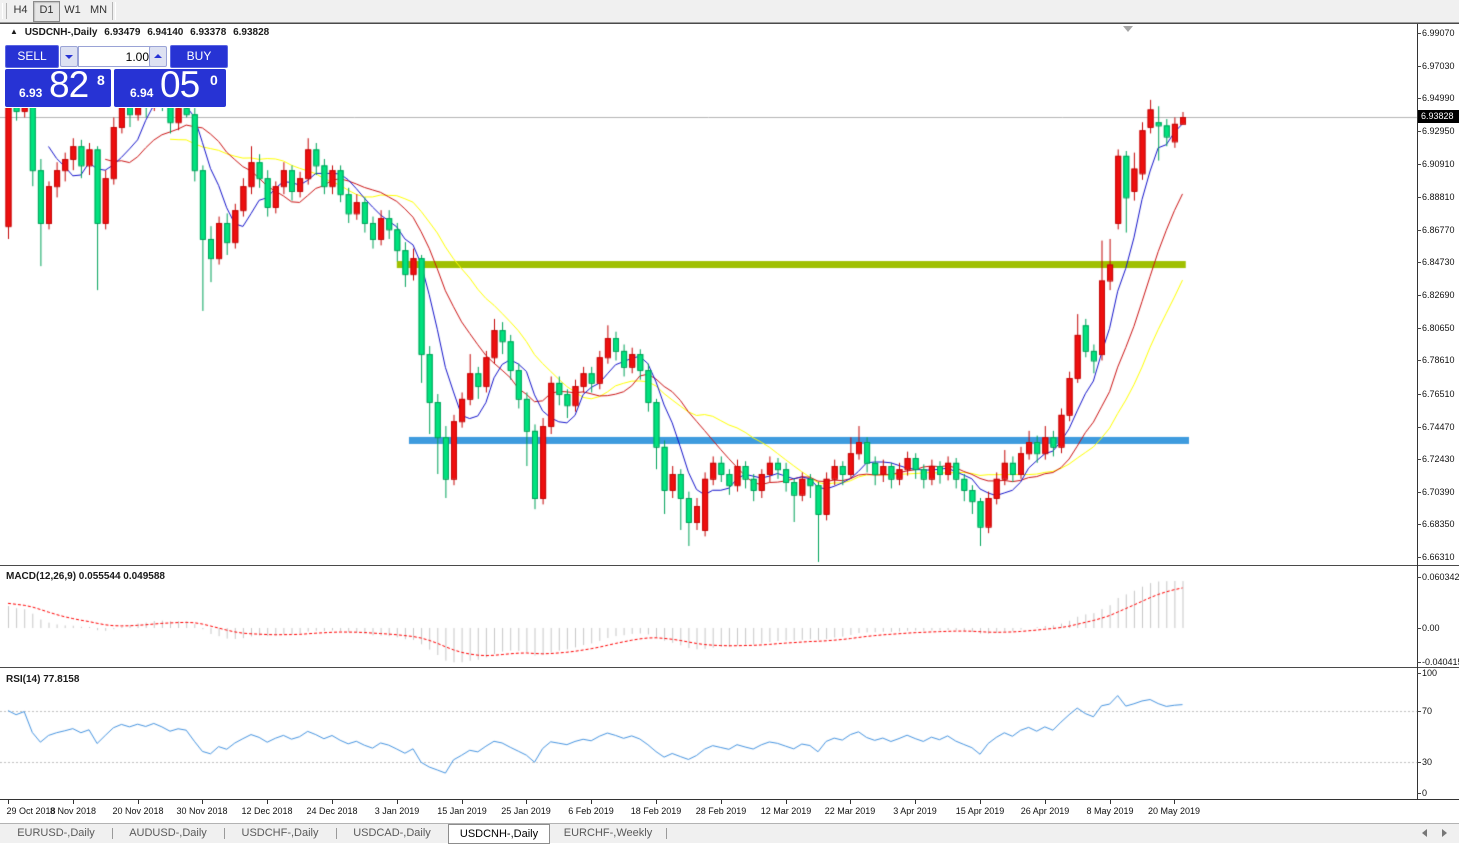 The image size is (1459, 844). Describe the element at coordinates (85, 576) in the screenshot. I see `macd-label: MACD(12,26,9) 0.055544 0.049588` at that location.